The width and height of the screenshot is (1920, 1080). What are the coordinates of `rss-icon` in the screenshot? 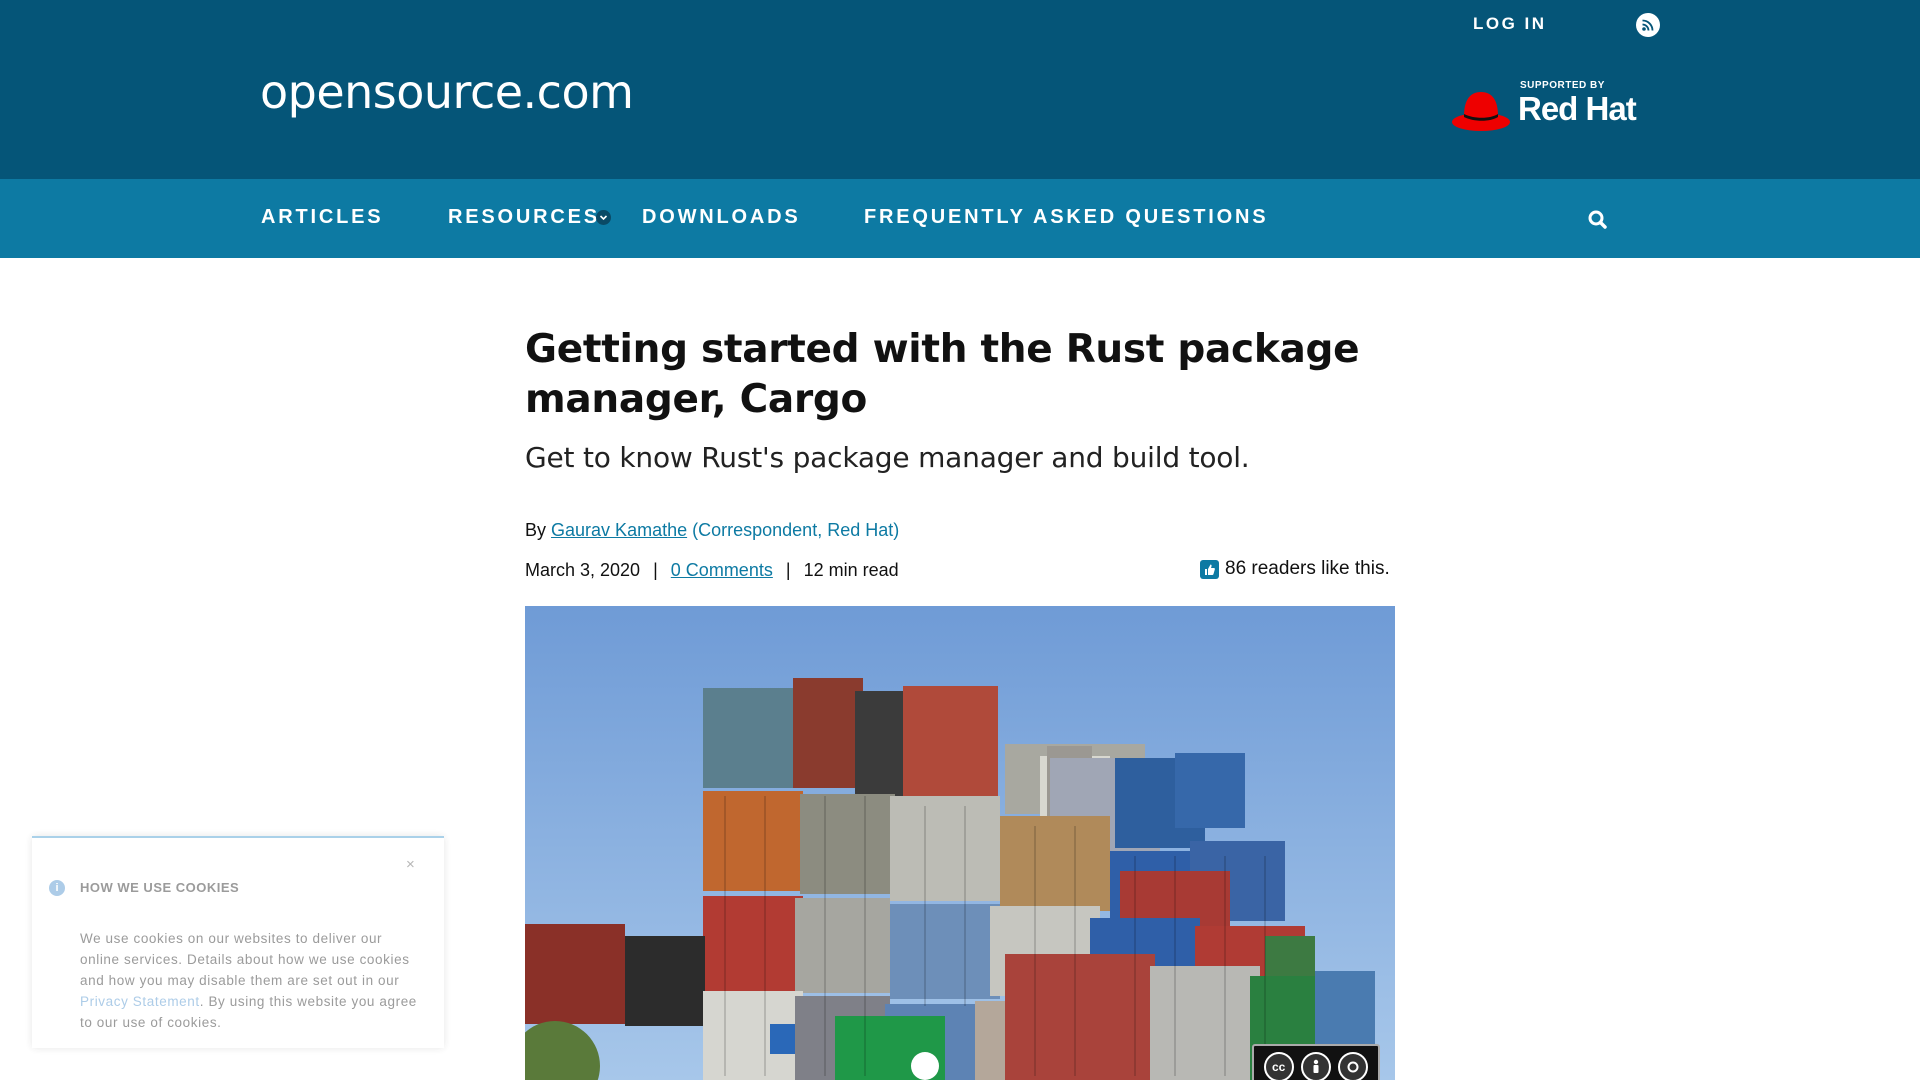 It's located at (1648, 25).